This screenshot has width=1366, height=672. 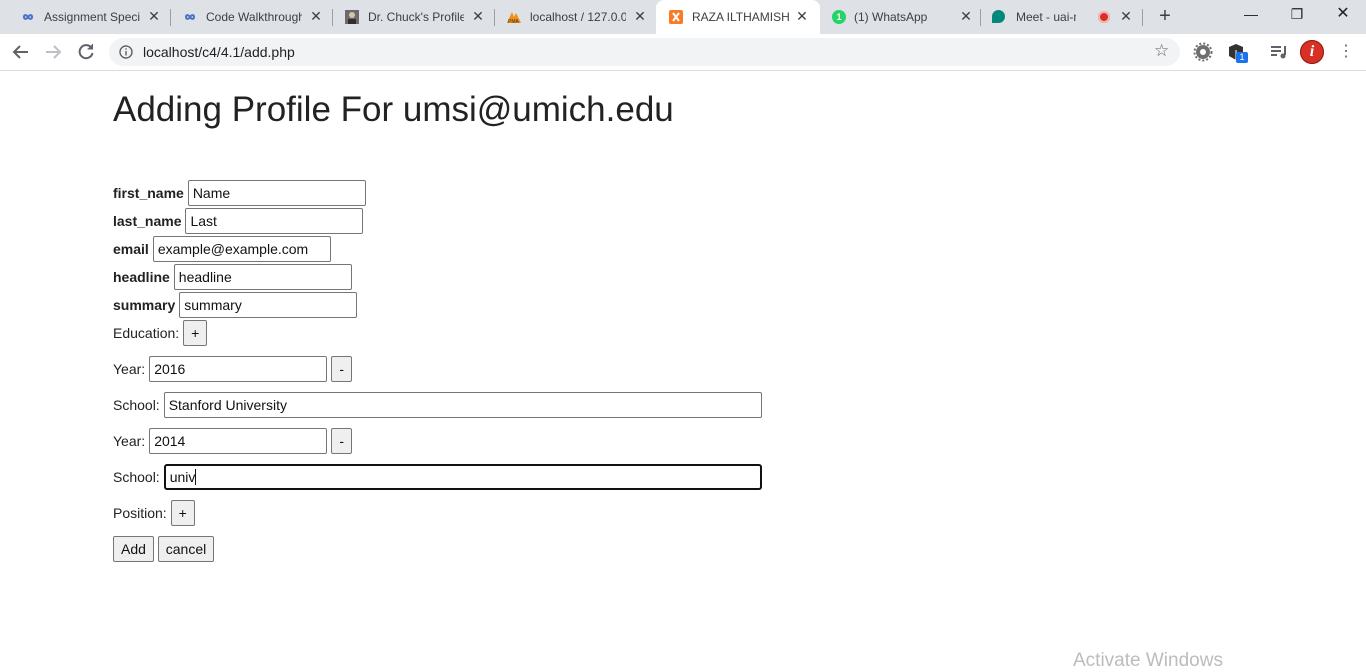 What do you see at coordinates (1148, 660) in the screenshot?
I see `activation-watermark: Activate Windows` at bounding box center [1148, 660].